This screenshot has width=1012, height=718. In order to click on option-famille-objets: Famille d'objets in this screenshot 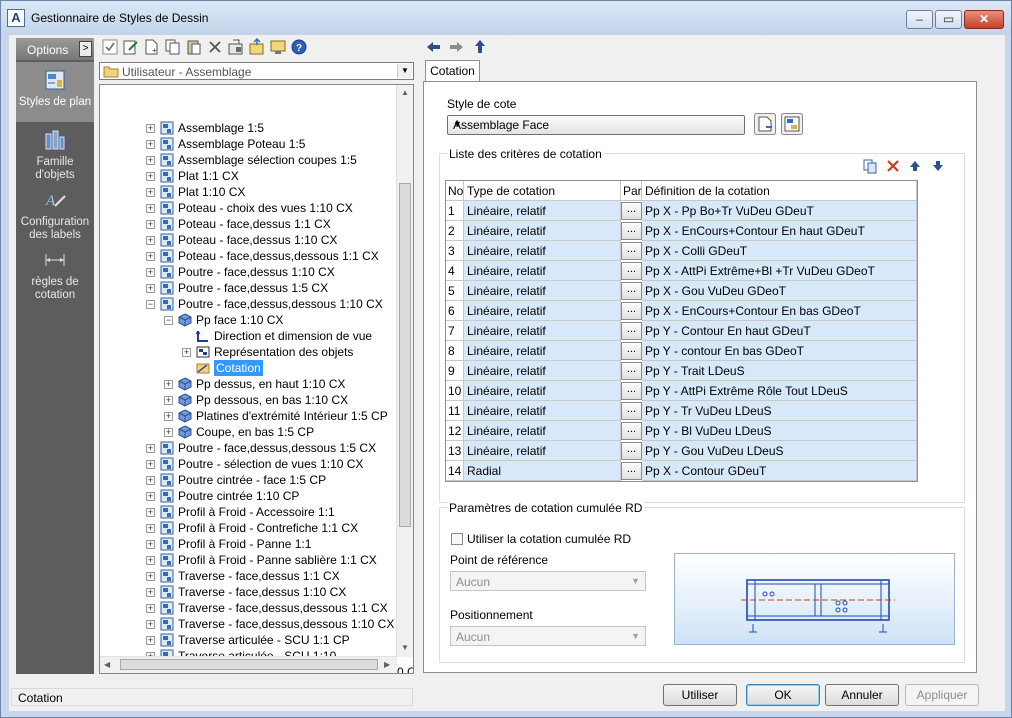, I will do `click(55, 155)`.